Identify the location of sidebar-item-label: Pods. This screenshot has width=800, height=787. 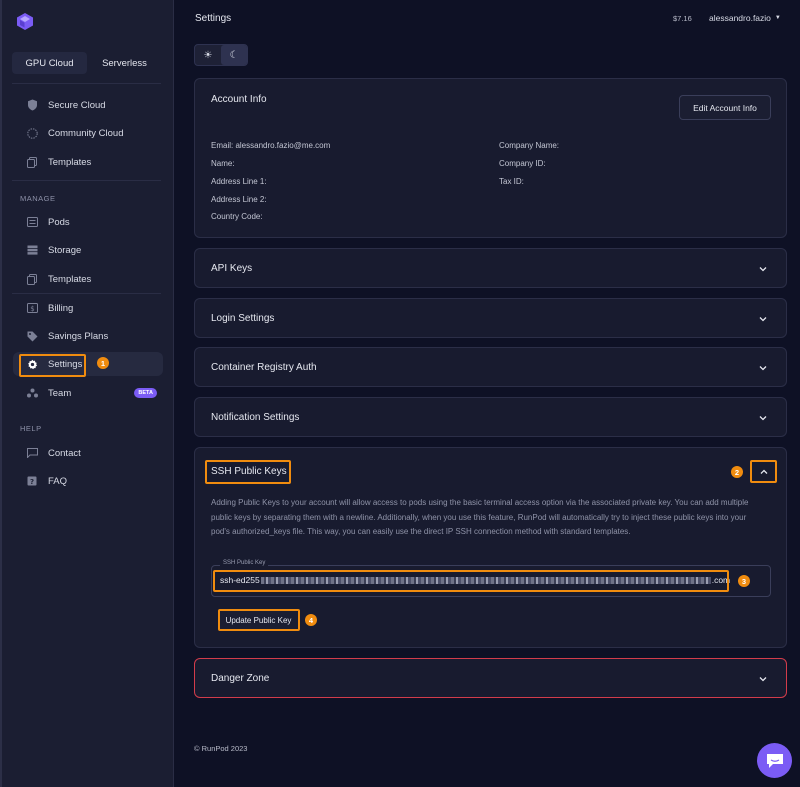
(59, 222).